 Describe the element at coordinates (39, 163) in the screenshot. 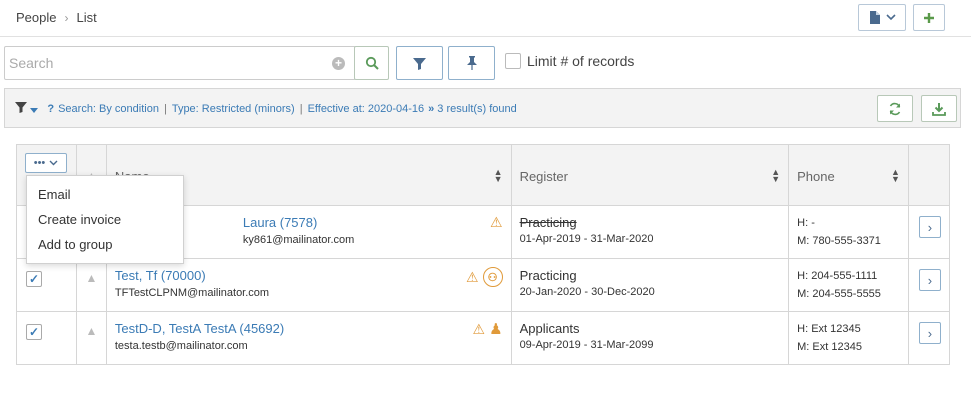

I see `more-dots-icon: •••` at that location.